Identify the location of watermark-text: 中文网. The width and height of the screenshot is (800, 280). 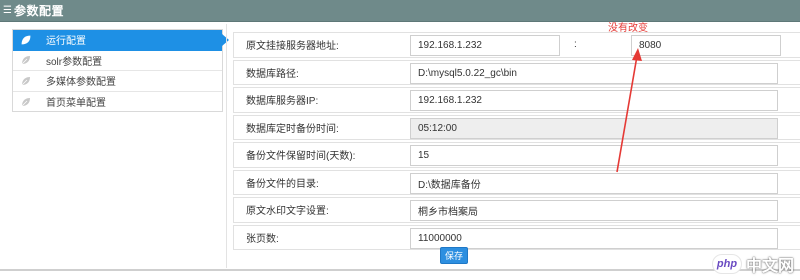
(769, 266).